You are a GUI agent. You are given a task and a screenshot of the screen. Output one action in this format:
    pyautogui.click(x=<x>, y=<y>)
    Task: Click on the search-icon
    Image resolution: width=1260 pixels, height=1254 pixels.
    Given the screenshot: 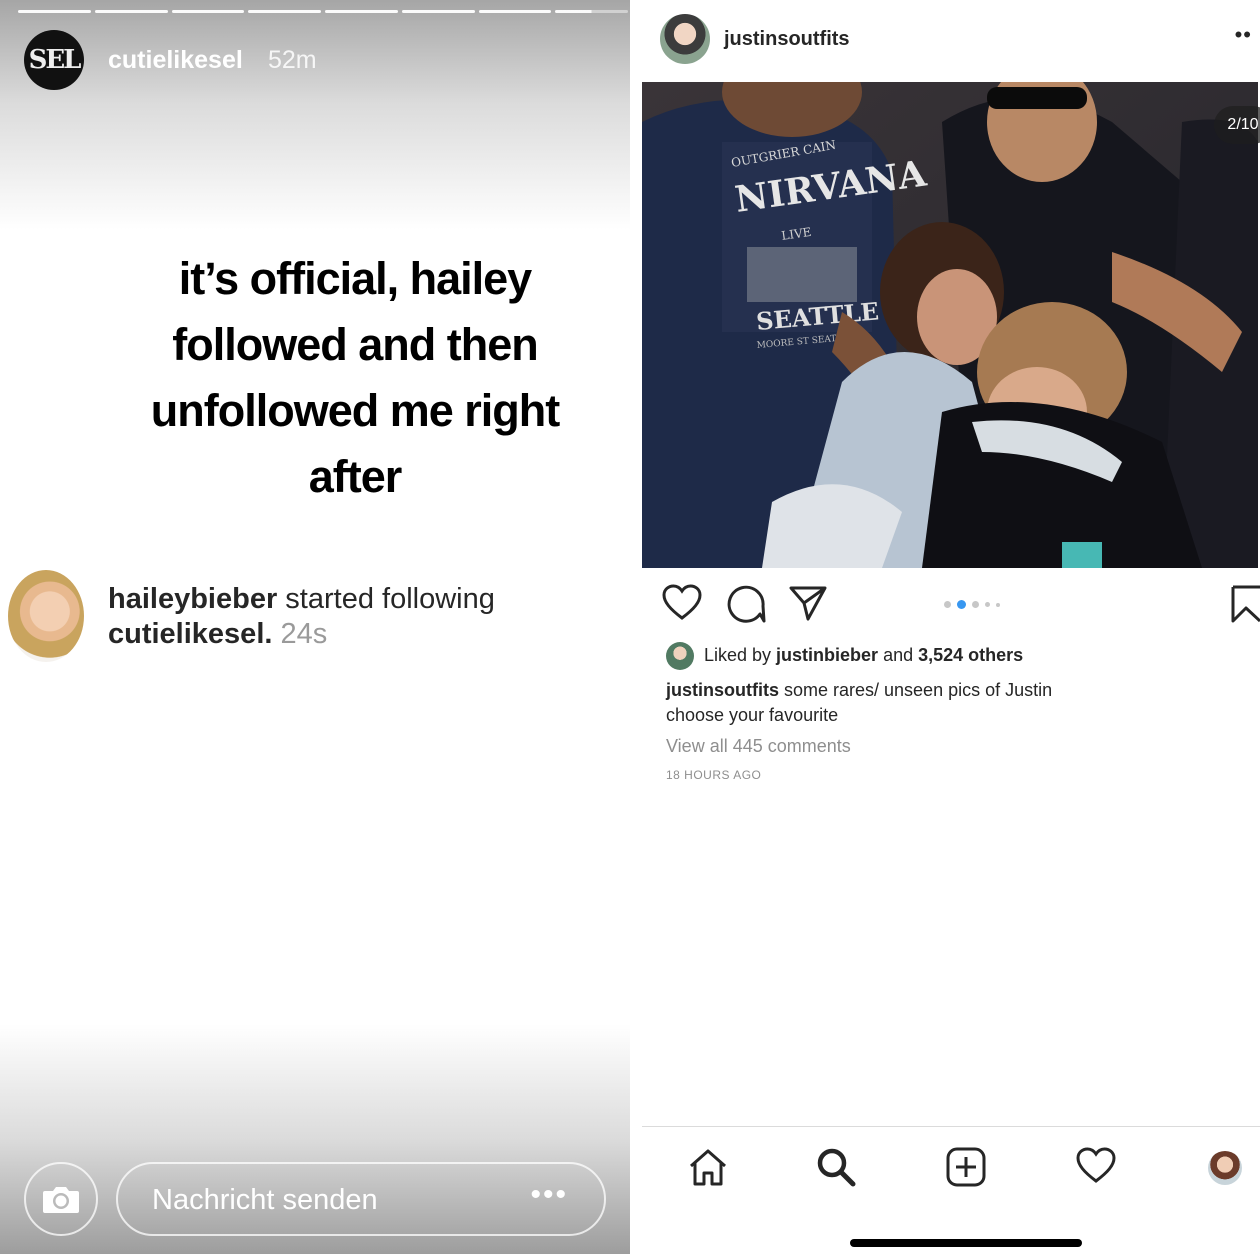 What is the action you would take?
    pyautogui.click(x=836, y=1167)
    